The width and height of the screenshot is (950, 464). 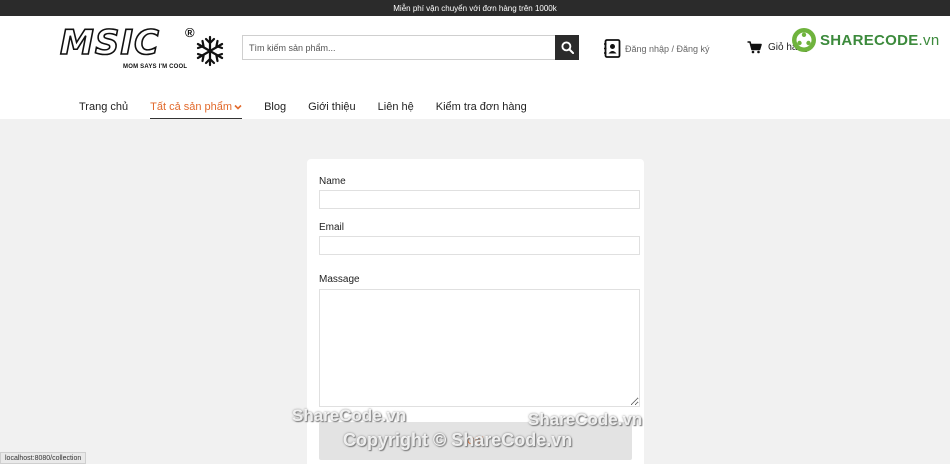 What do you see at coordinates (191, 106) in the screenshot?
I see `nav-label: Tất cả sản phẩm` at bounding box center [191, 106].